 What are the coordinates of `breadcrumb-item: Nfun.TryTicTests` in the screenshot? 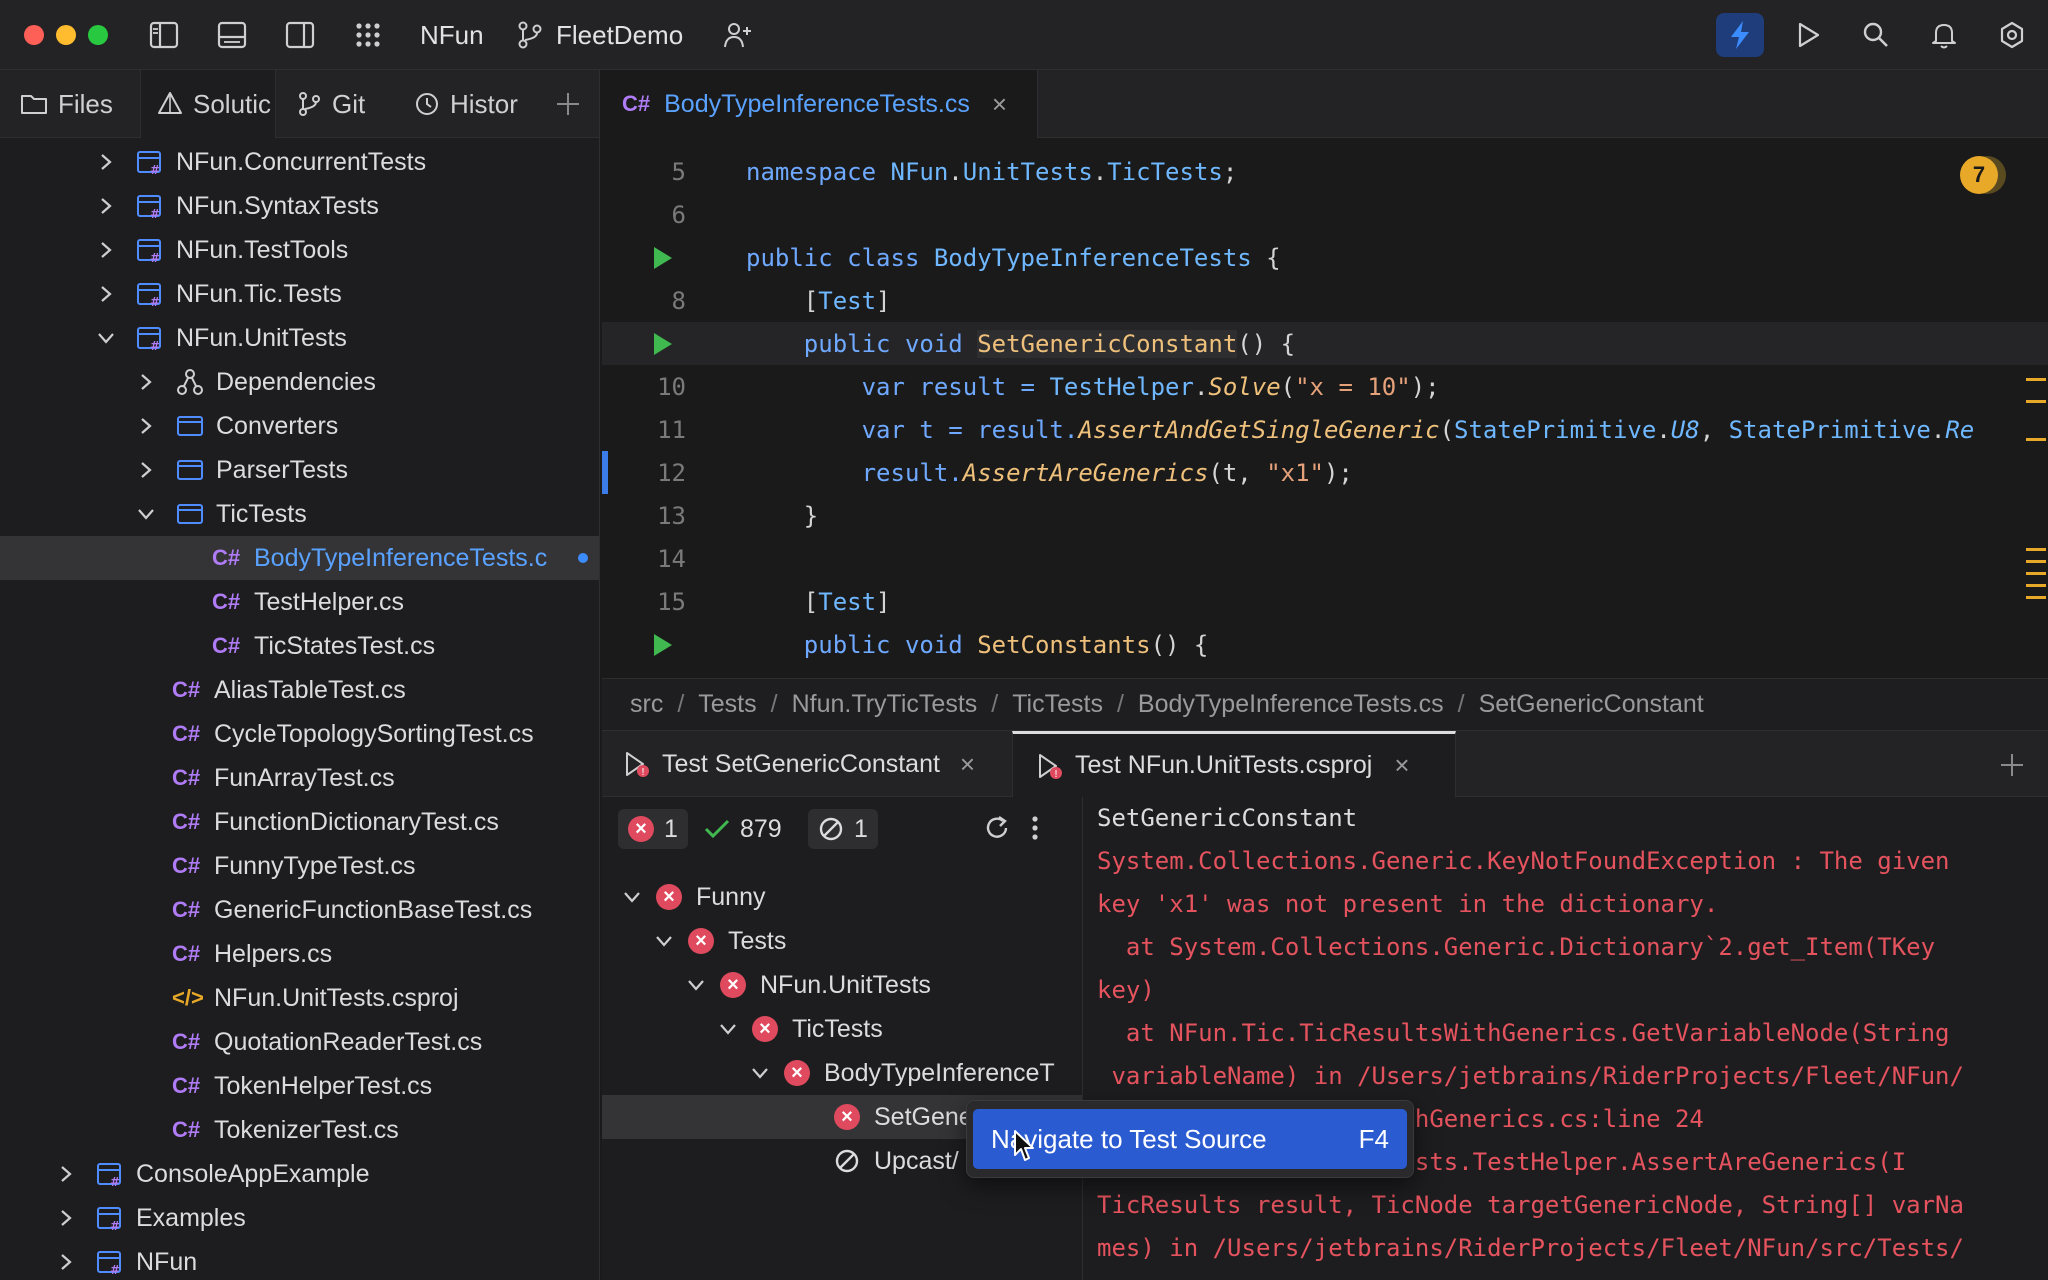 It's located at (885, 704).